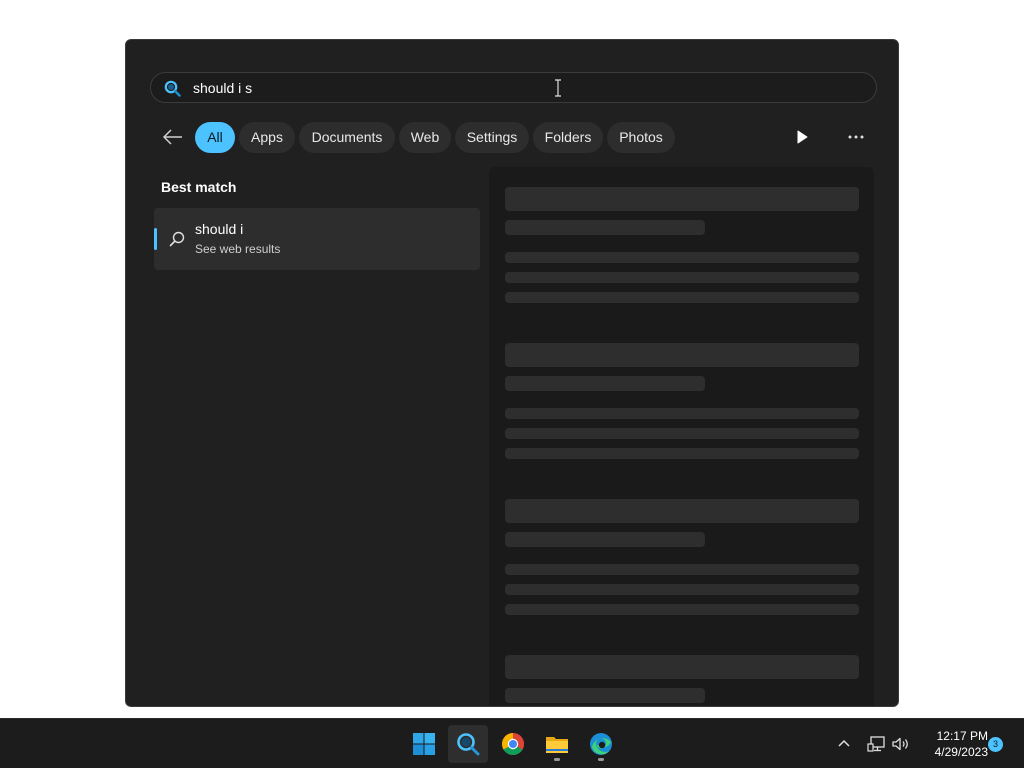 This screenshot has width=1024, height=768. What do you see at coordinates (995, 744) in the screenshot?
I see `notification-badge: 3` at bounding box center [995, 744].